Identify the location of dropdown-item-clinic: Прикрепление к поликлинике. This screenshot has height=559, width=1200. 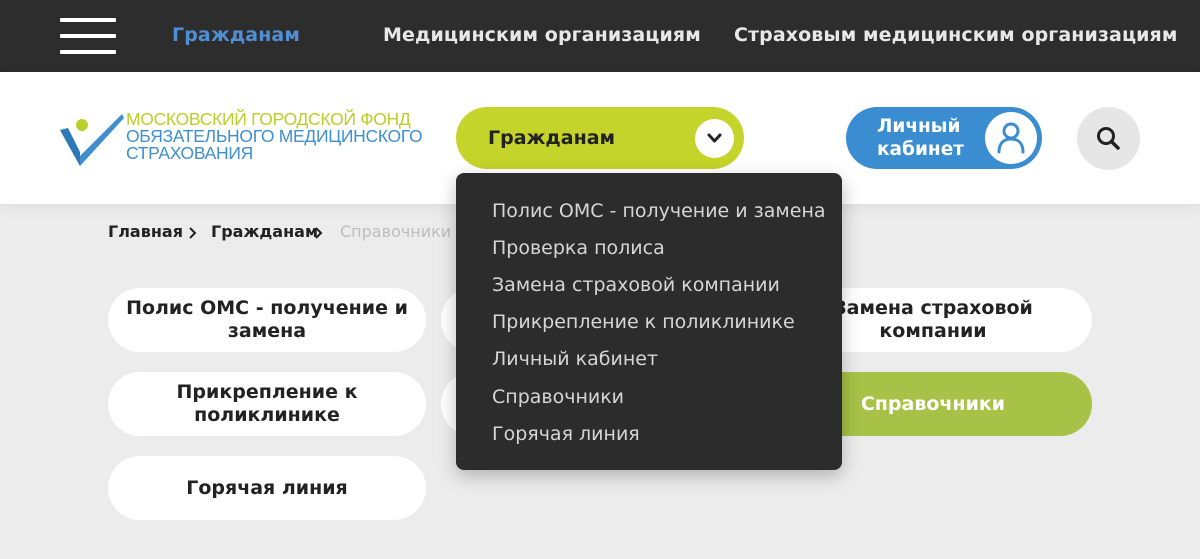
(643, 322).